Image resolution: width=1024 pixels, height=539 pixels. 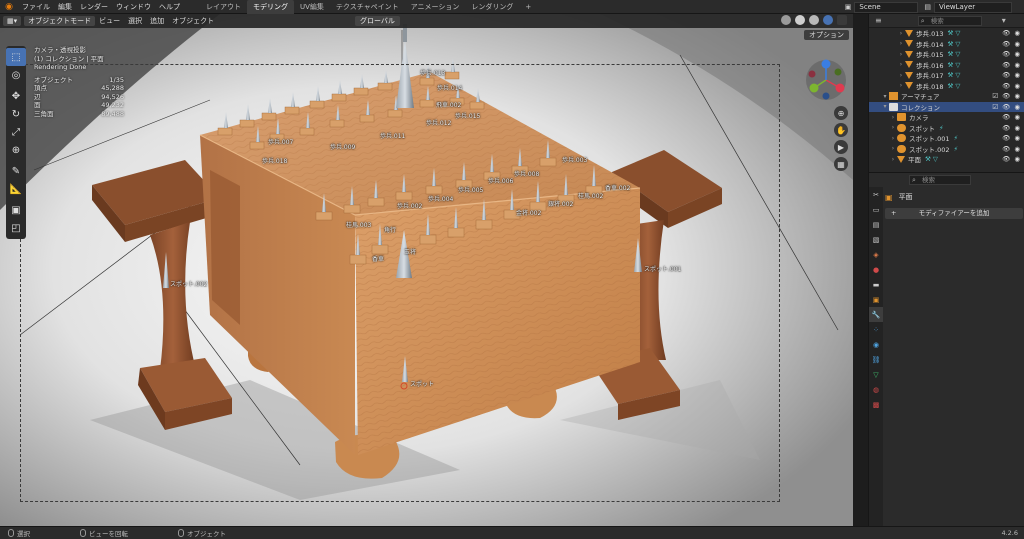 What do you see at coordinates (560, 203) in the screenshot?
I see `object-label: 銀将.002` at bounding box center [560, 203].